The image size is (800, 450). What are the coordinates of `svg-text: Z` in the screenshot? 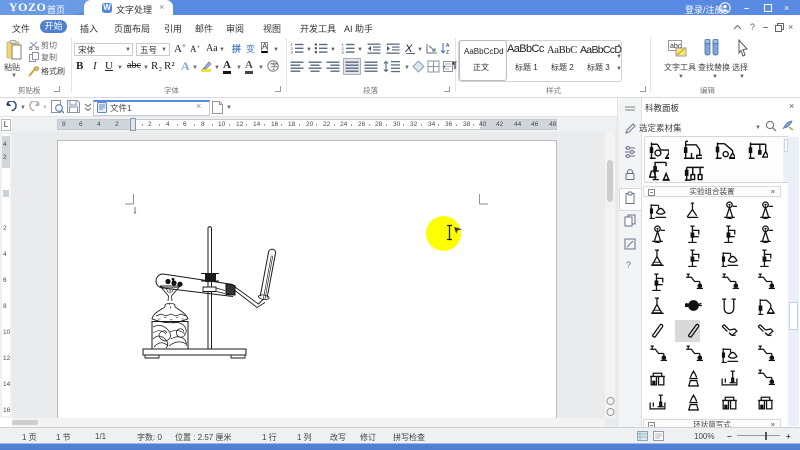 It's located at (447, 52).